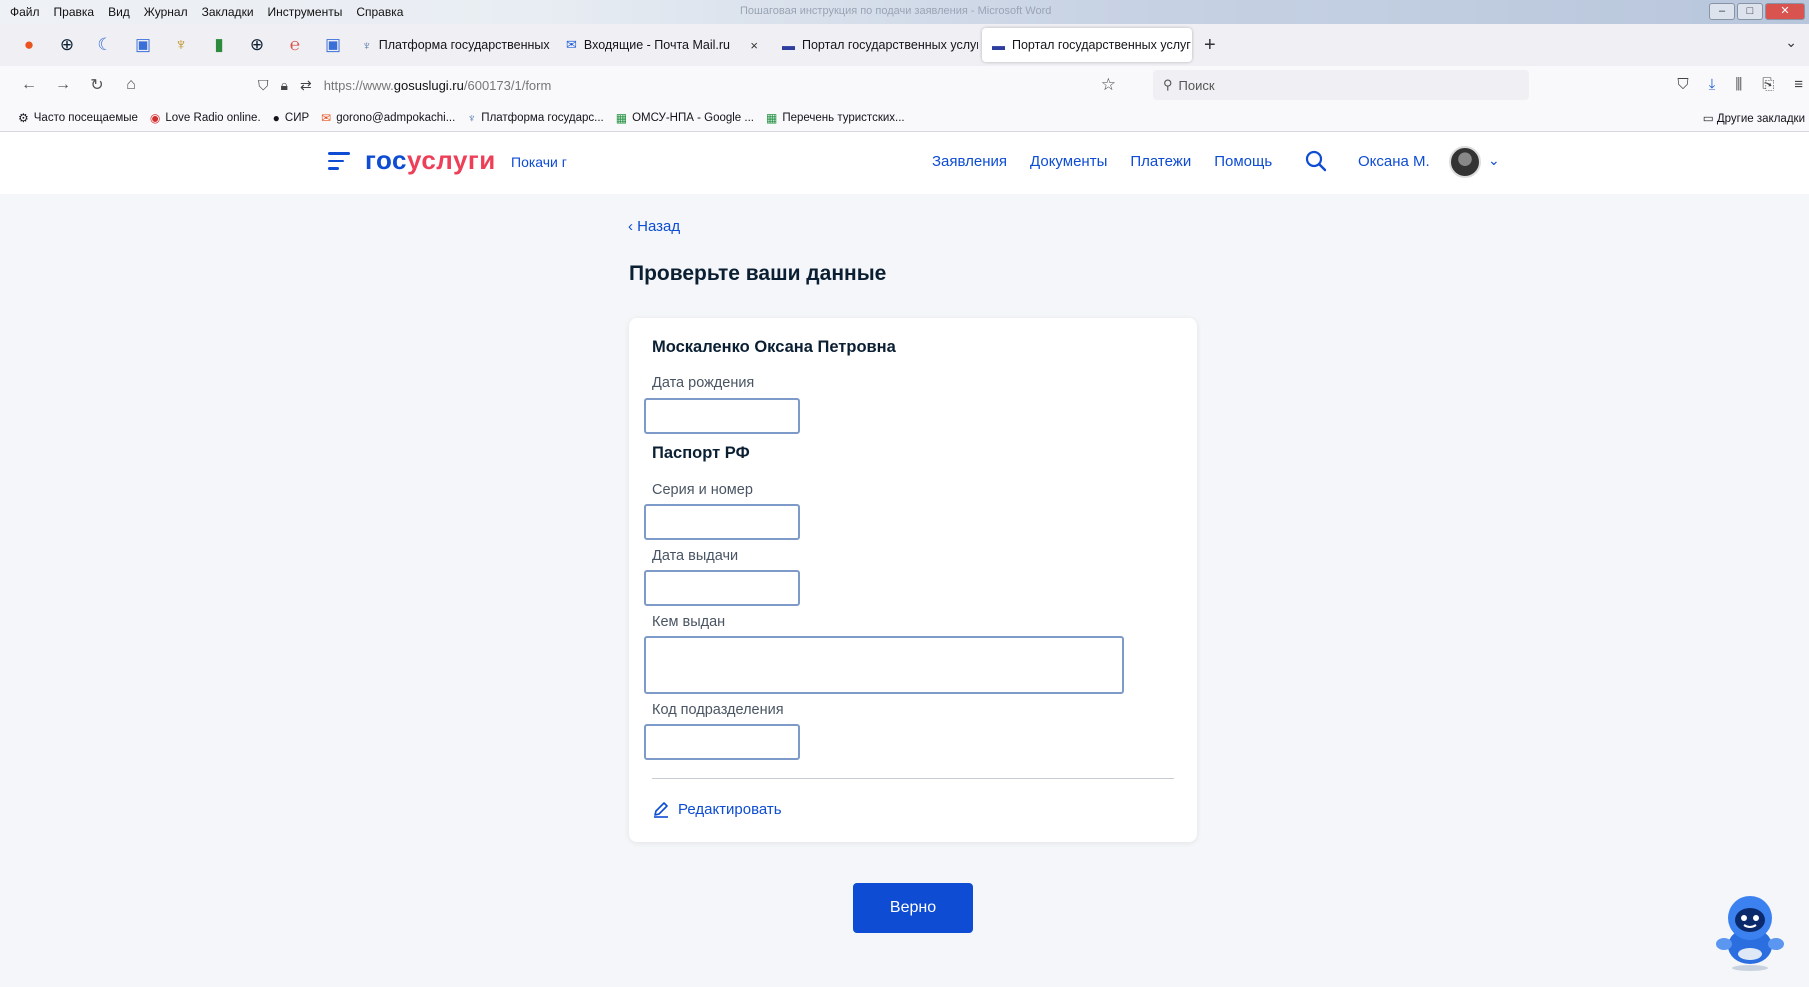  I want to click on new-tab-button: +, so click(1210, 45).